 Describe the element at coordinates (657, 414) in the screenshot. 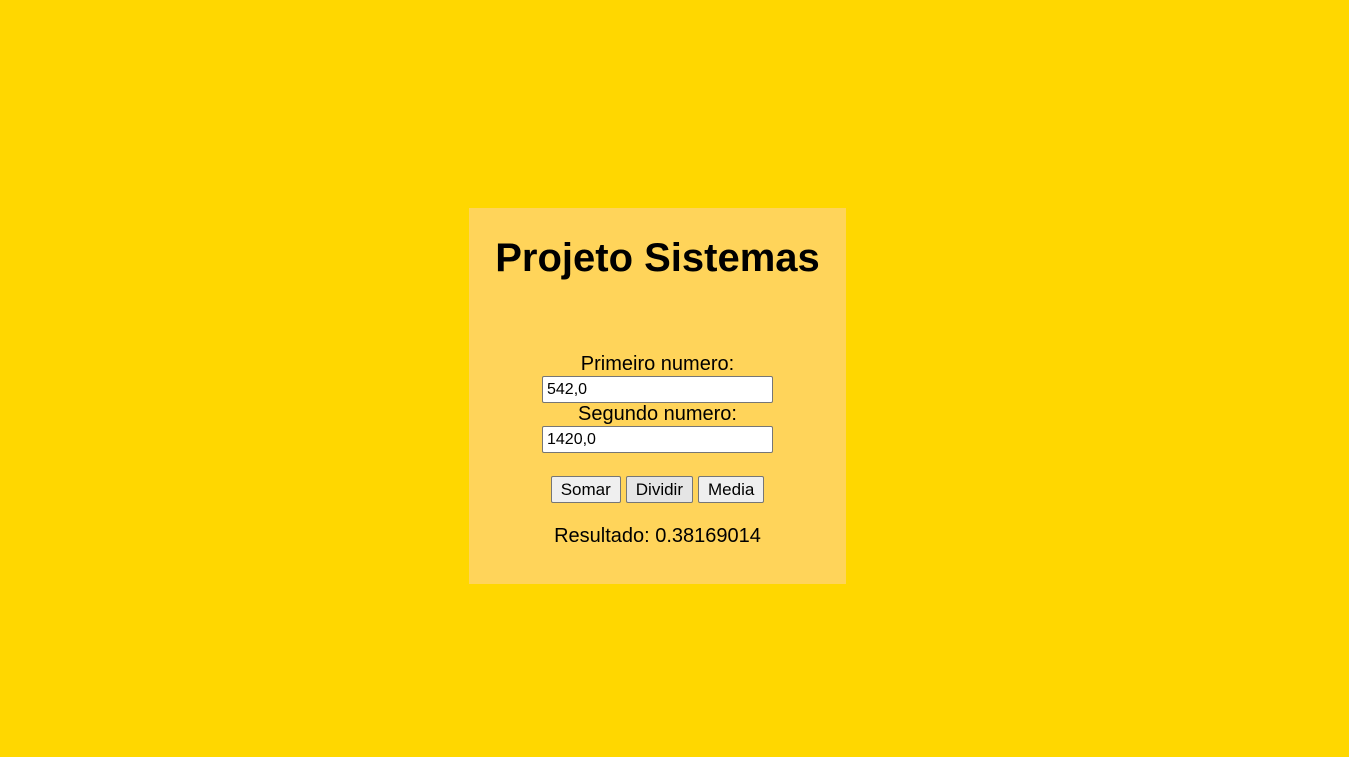

I see `second-number-label: Segundo numero:` at that location.